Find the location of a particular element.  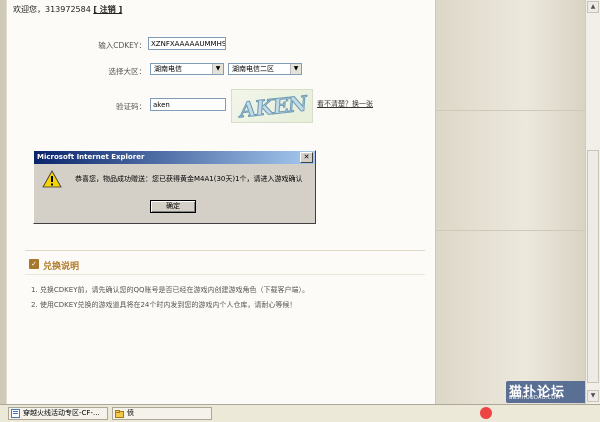

server-select: 湖南电信二区 ▼ is located at coordinates (265, 69).